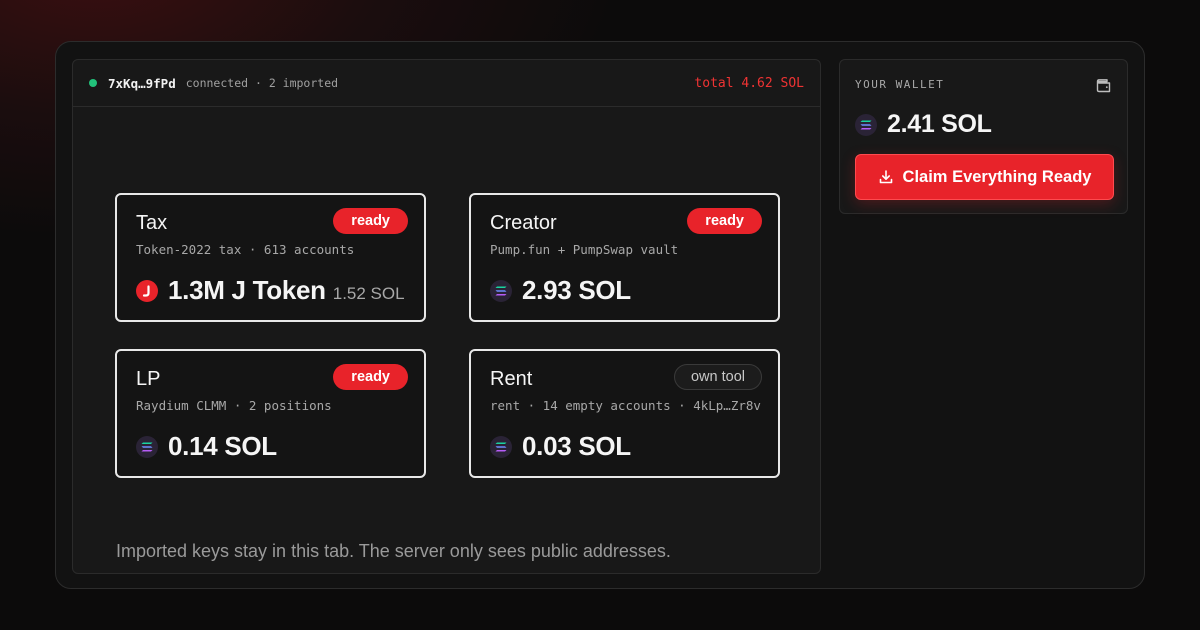  Describe the element at coordinates (148, 379) in the screenshot. I see `card-title: LP` at that location.